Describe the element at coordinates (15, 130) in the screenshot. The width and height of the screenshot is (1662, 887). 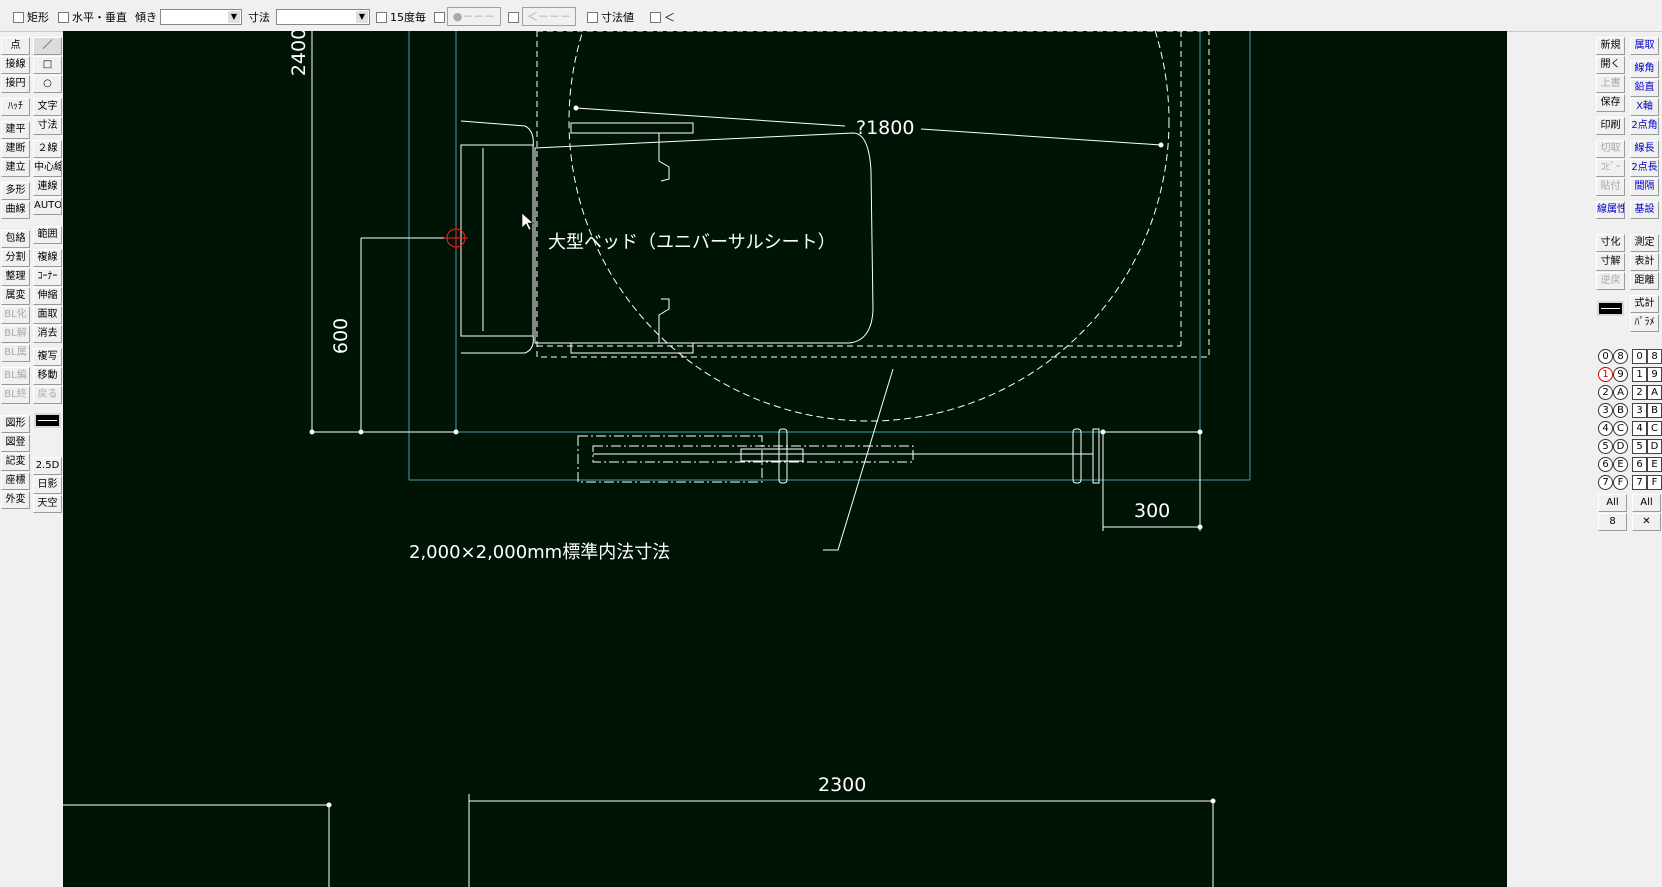
I see `tool-arch-plan: 建平` at that location.